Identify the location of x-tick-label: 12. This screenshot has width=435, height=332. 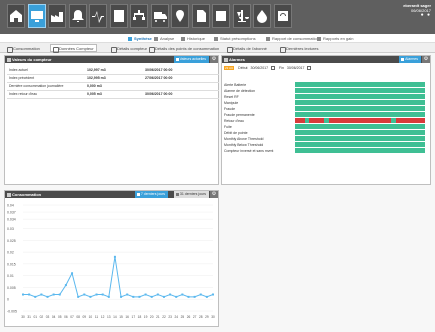
(103, 317).